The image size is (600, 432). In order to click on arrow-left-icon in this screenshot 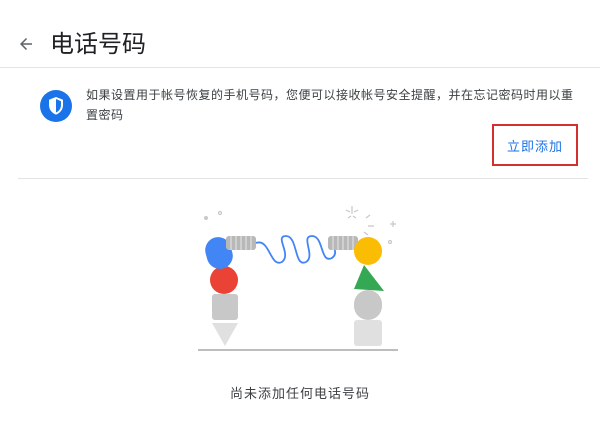, I will do `click(26, 44)`.